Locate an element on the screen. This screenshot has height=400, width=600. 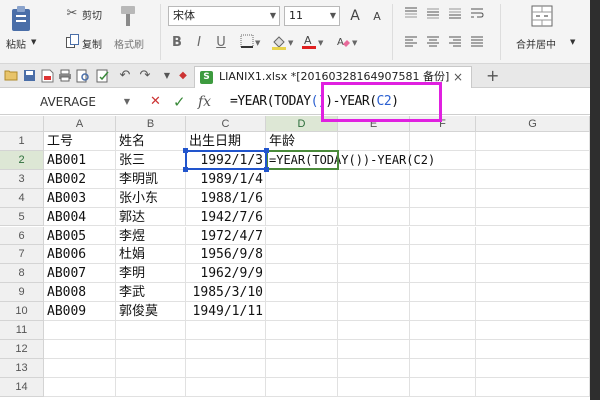
row-header-10: 10 is located at coordinates (22, 311).